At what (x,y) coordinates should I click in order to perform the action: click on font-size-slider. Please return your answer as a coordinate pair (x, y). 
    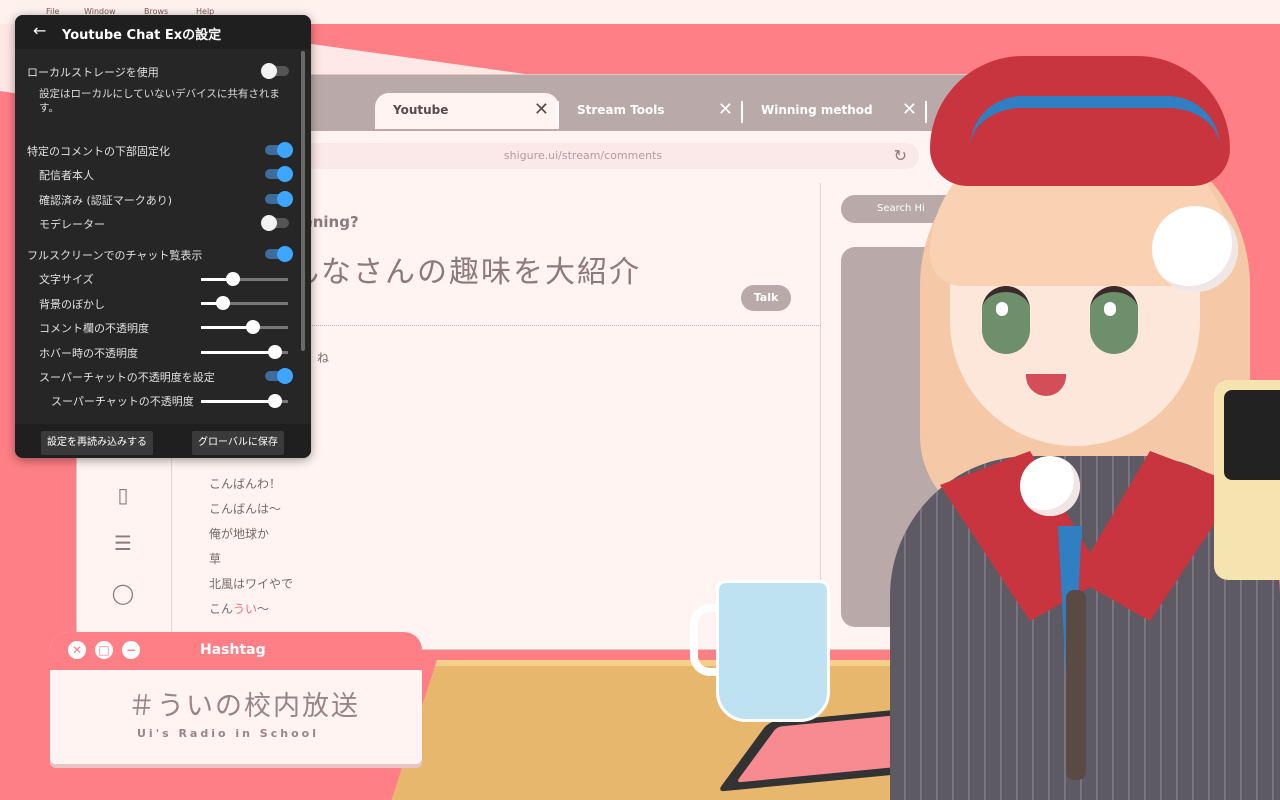
    Looking at the image, I should click on (244, 279).